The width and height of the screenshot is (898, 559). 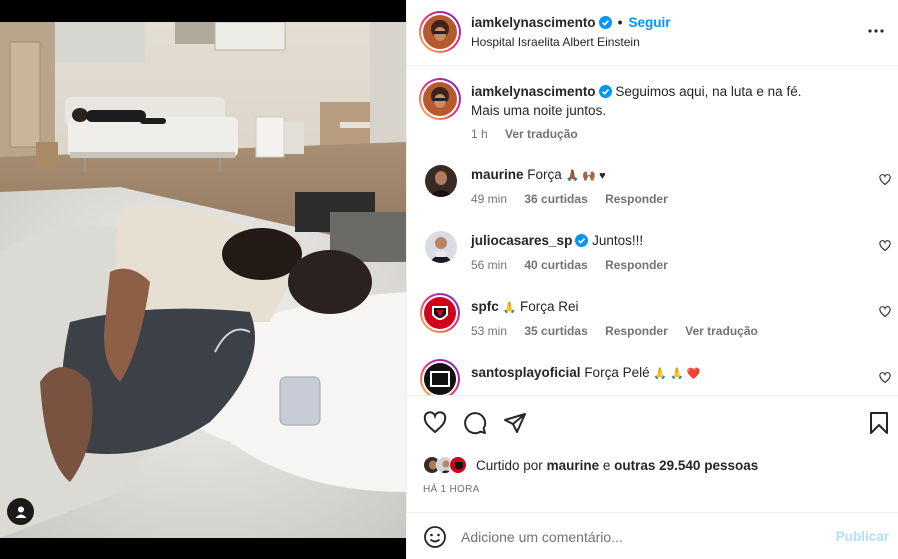 I want to click on comment-body: Juntos!!!, so click(x=618, y=240).